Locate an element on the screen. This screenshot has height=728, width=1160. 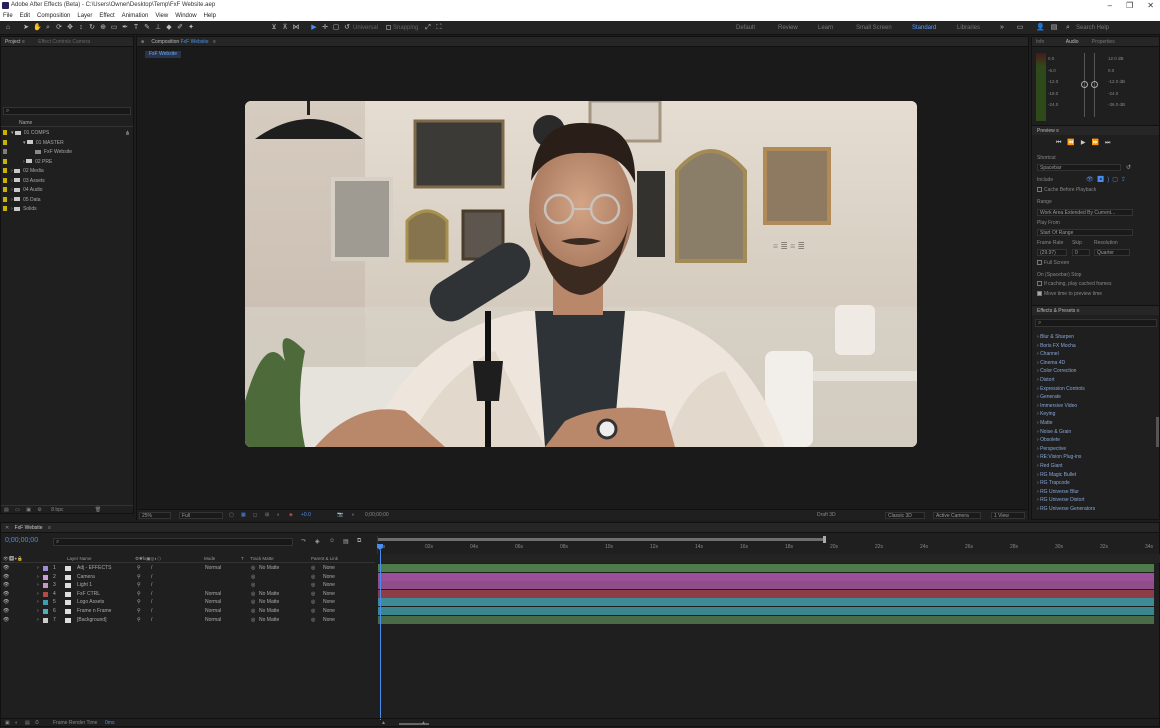
minimize-icon: – is located at coordinates (1110, 5).